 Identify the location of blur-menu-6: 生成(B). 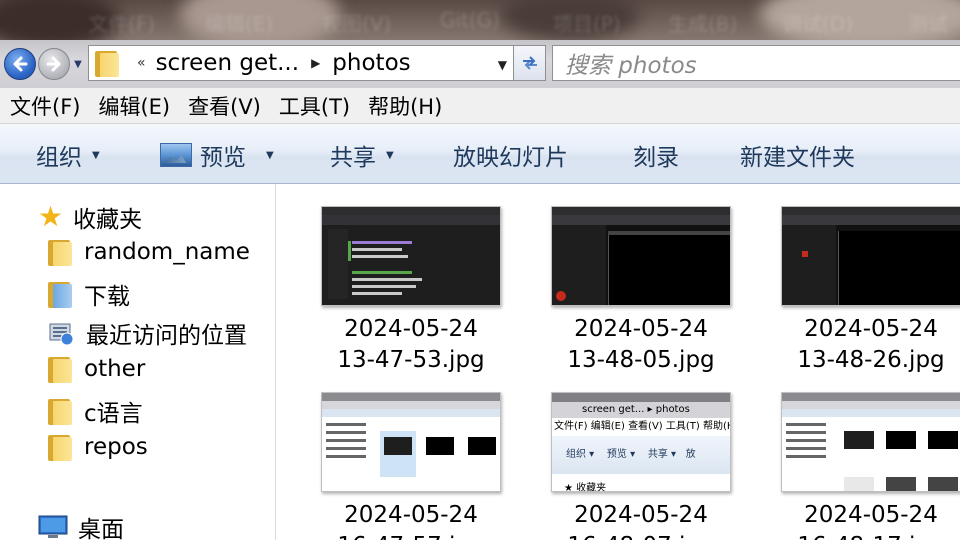
(703, 24).